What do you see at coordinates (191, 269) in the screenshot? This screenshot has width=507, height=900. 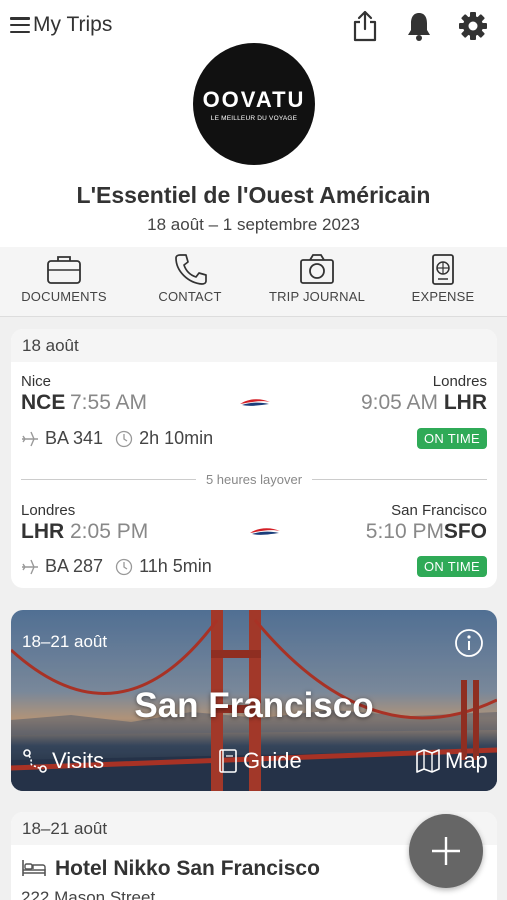 I see `phone-icon` at bounding box center [191, 269].